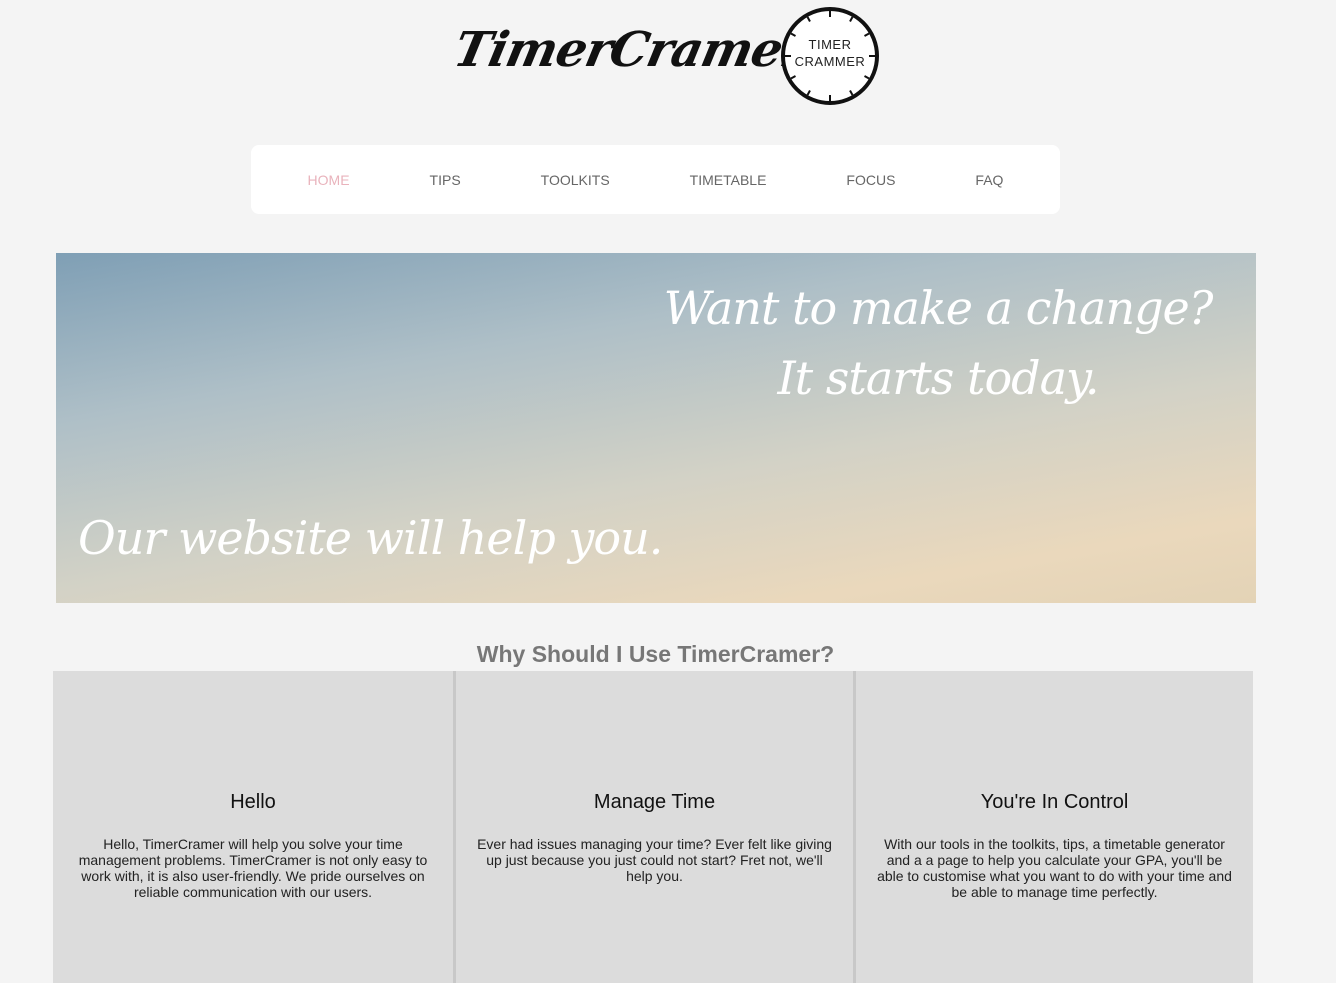  What do you see at coordinates (655, 654) in the screenshot?
I see `section-title: Why Should I Use TimerCramer?` at bounding box center [655, 654].